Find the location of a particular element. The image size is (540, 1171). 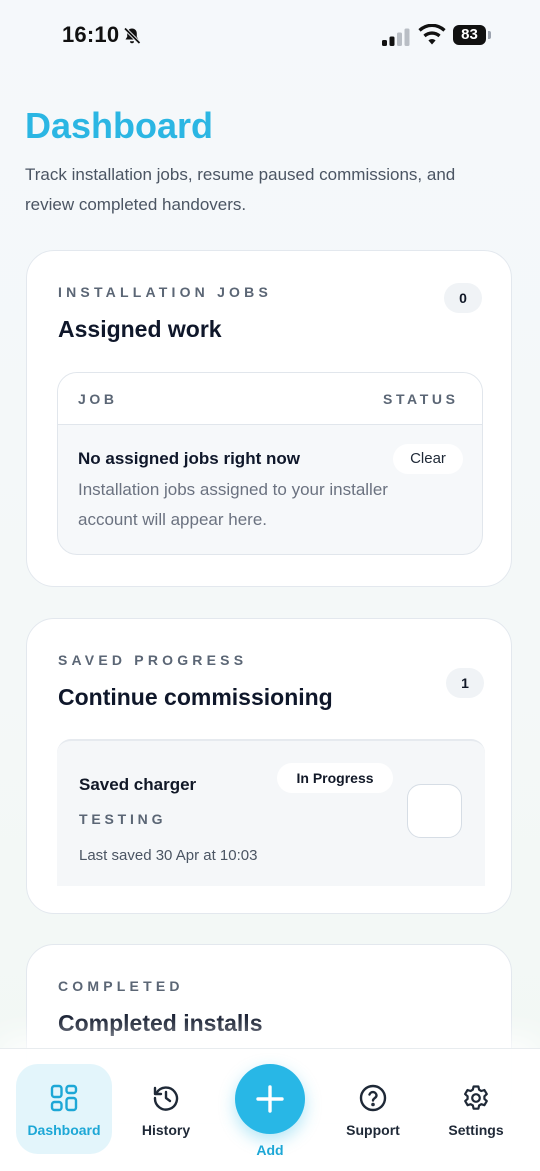

nav-label: History is located at coordinates (166, 1130).